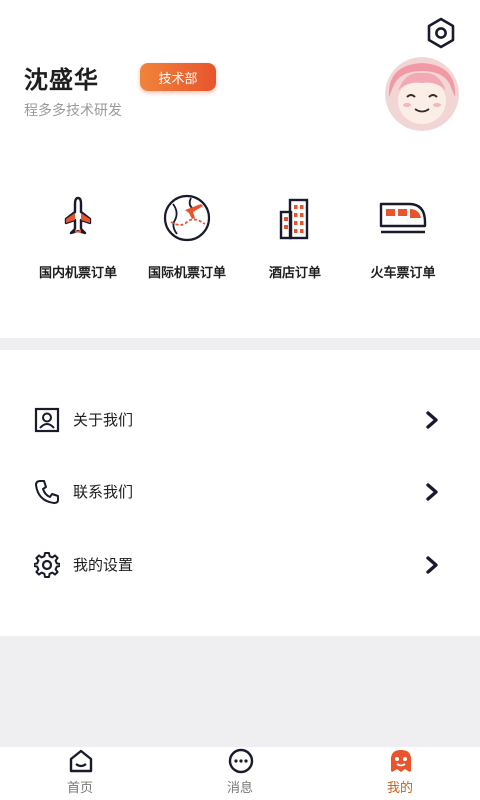 This screenshot has width=480, height=800. I want to click on international-flight-orders: 国际机票订单, so click(187, 242).